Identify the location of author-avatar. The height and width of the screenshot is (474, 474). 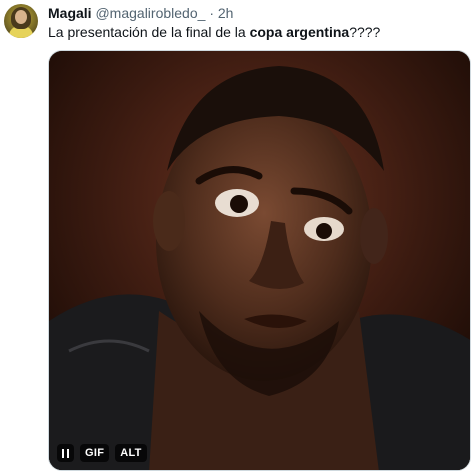
(21, 21).